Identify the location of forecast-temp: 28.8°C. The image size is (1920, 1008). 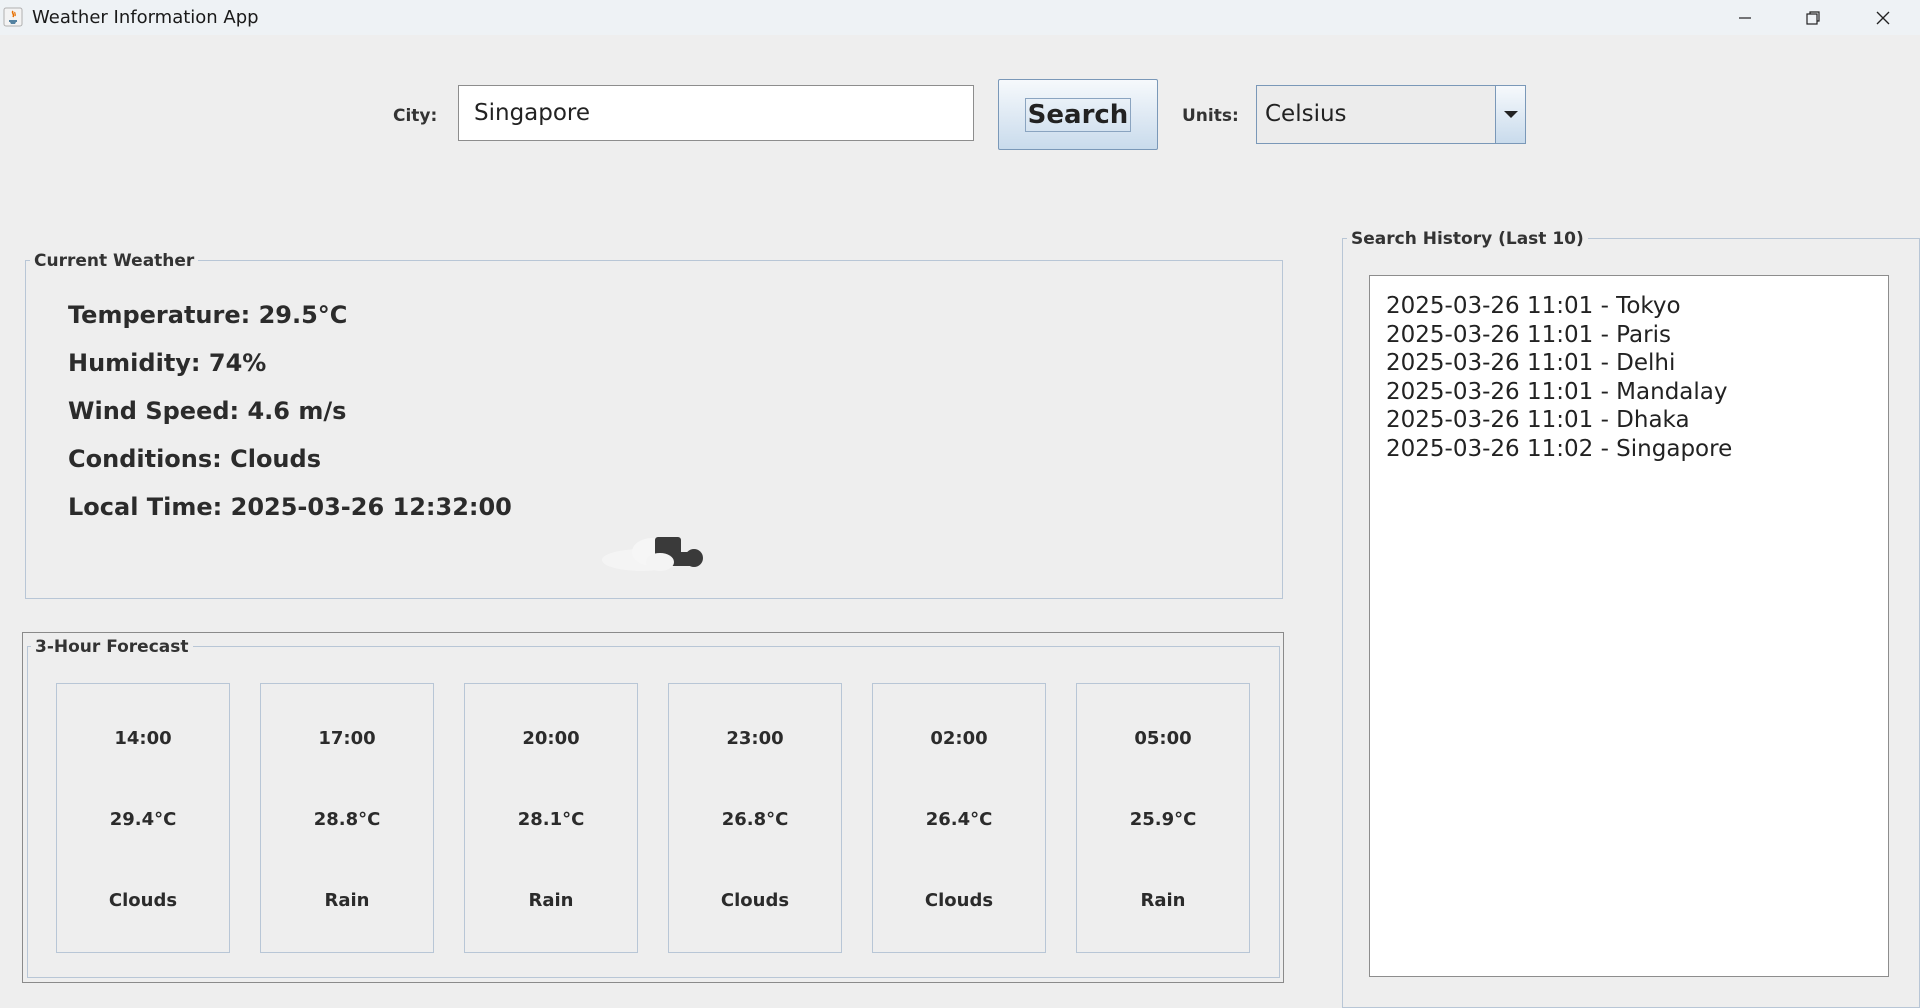
(347, 819).